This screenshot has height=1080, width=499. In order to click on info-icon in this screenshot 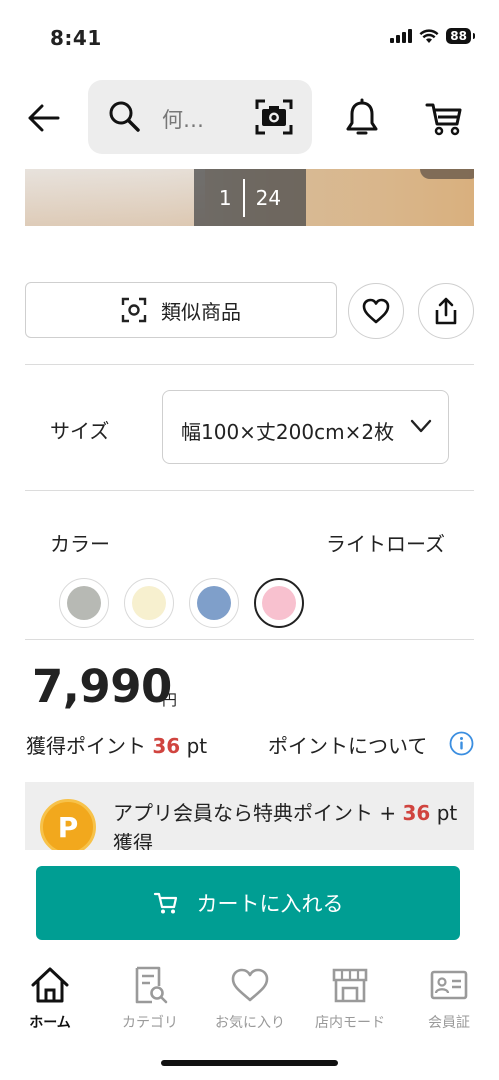, I will do `click(461, 743)`.